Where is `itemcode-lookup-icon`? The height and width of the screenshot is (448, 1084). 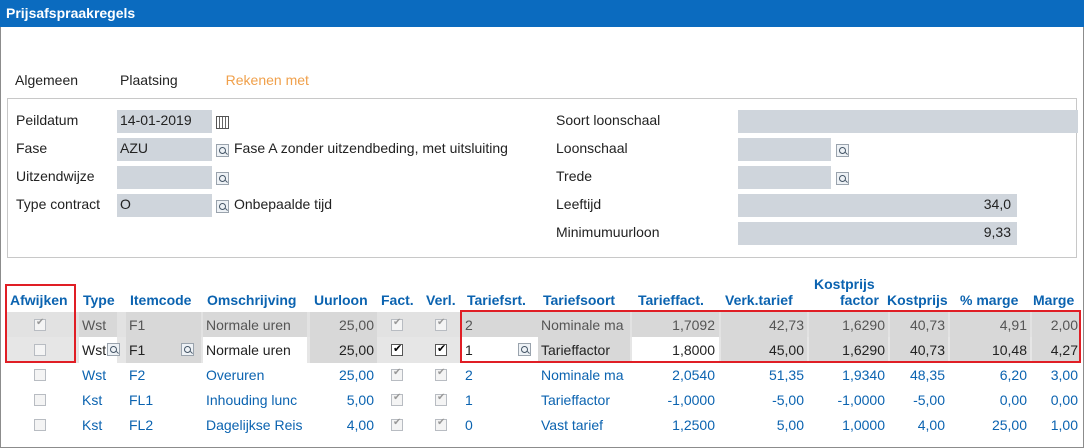 itemcode-lookup-icon is located at coordinates (187, 349).